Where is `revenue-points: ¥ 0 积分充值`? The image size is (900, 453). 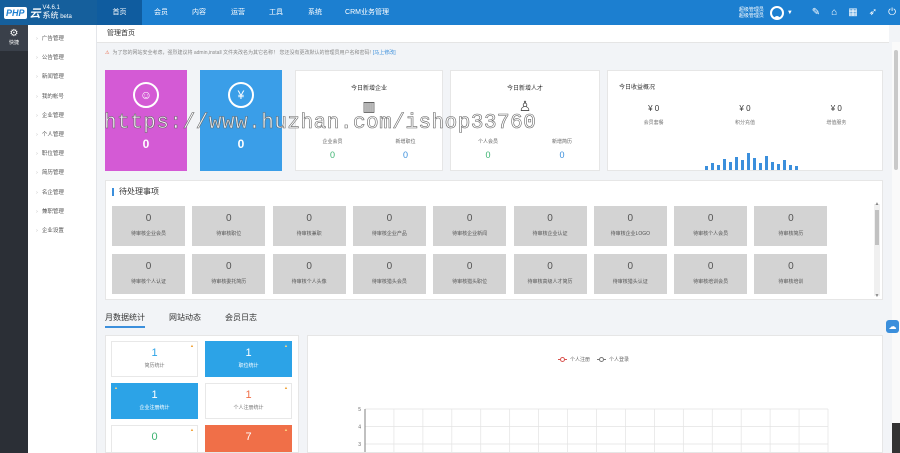
revenue-points: ¥ 0 积分充值 is located at coordinates (745, 115).